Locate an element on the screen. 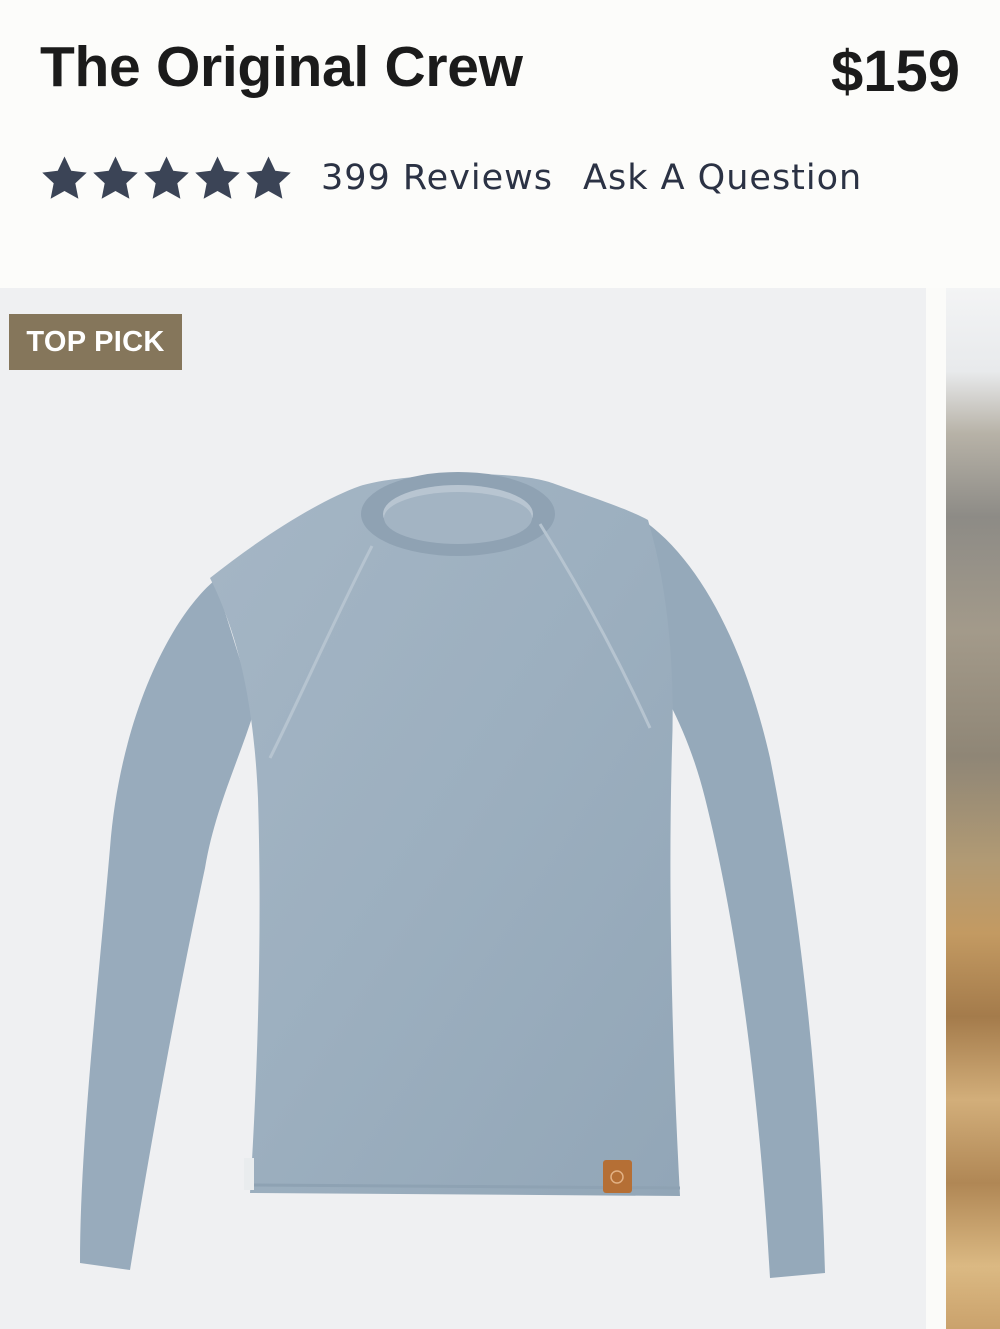  star-rating is located at coordinates (166, 178).